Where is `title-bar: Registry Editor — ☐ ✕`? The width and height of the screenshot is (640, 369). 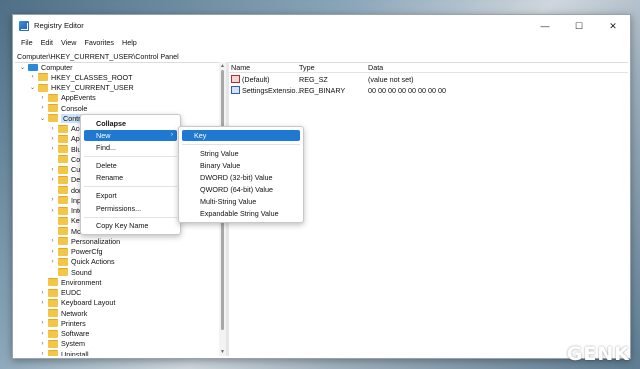 title-bar: Registry Editor — ☐ ✕ is located at coordinates (321, 26).